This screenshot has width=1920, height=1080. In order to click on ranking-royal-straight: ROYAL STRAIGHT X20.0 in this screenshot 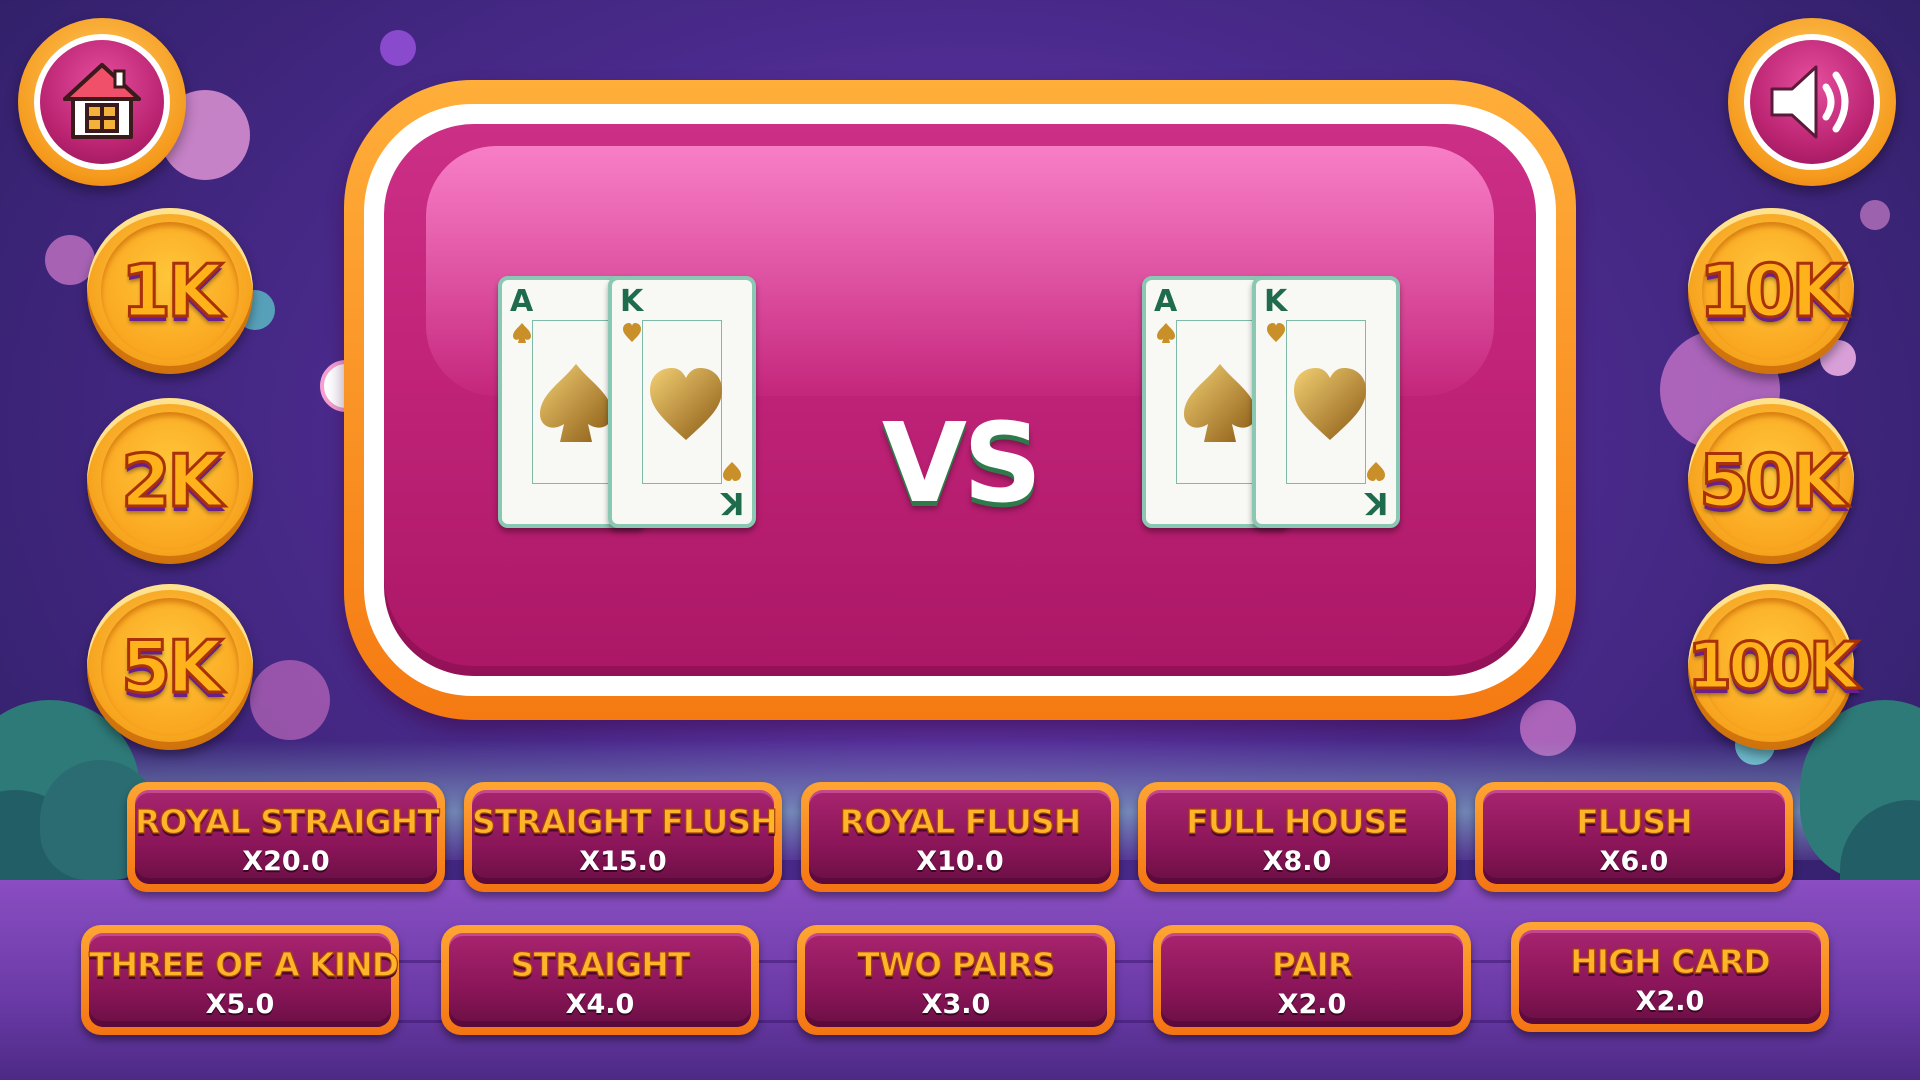, I will do `click(286, 837)`.